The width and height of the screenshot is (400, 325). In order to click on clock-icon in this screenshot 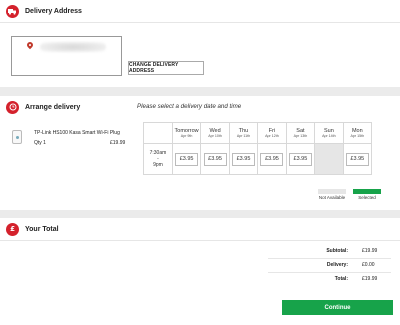, I will do `click(12, 107)`.